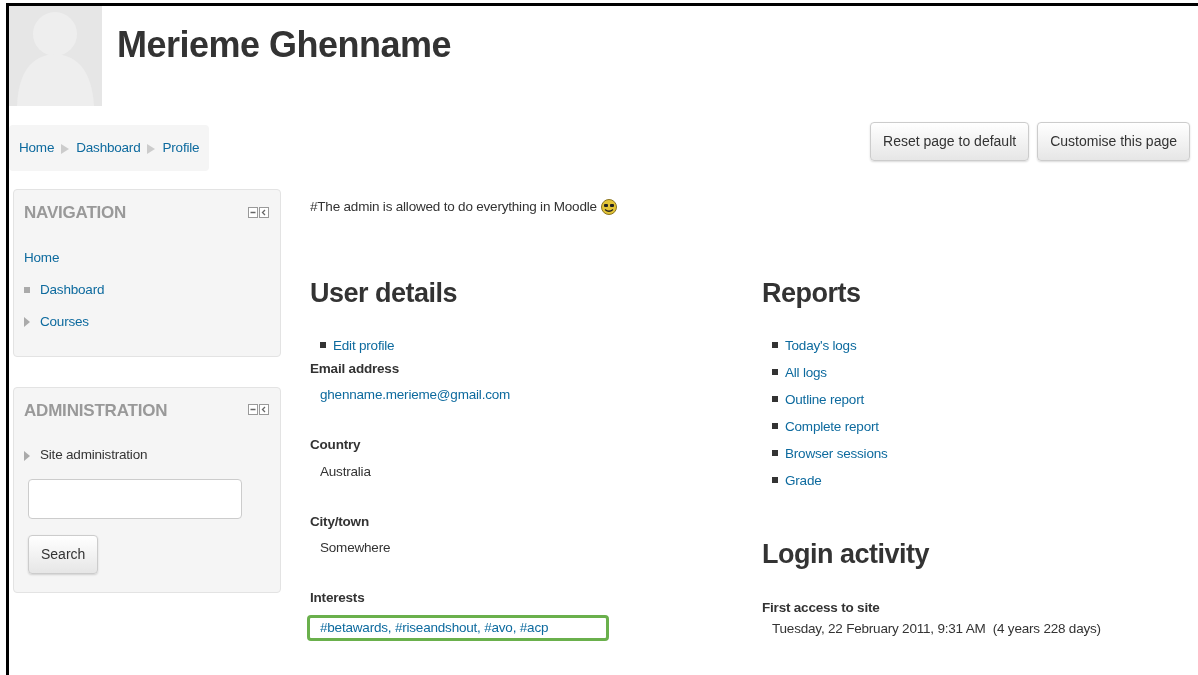  What do you see at coordinates (94, 455) in the screenshot?
I see `nav-item: Site administration` at bounding box center [94, 455].